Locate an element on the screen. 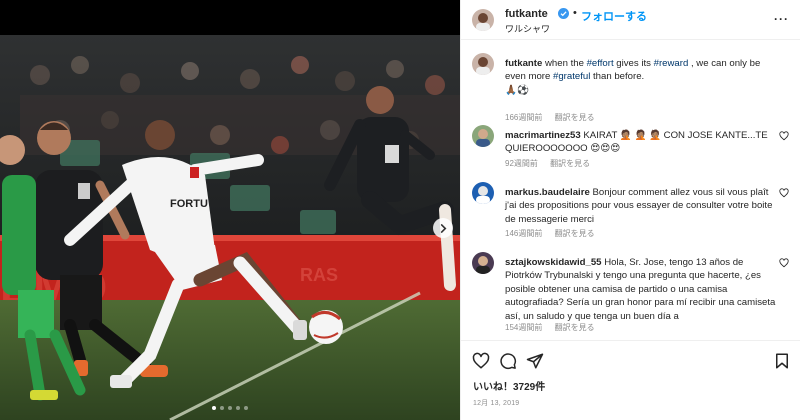 Image resolution: width=800 pixels, height=420 pixels. commenter-username: markus.baudelaire is located at coordinates (547, 192).